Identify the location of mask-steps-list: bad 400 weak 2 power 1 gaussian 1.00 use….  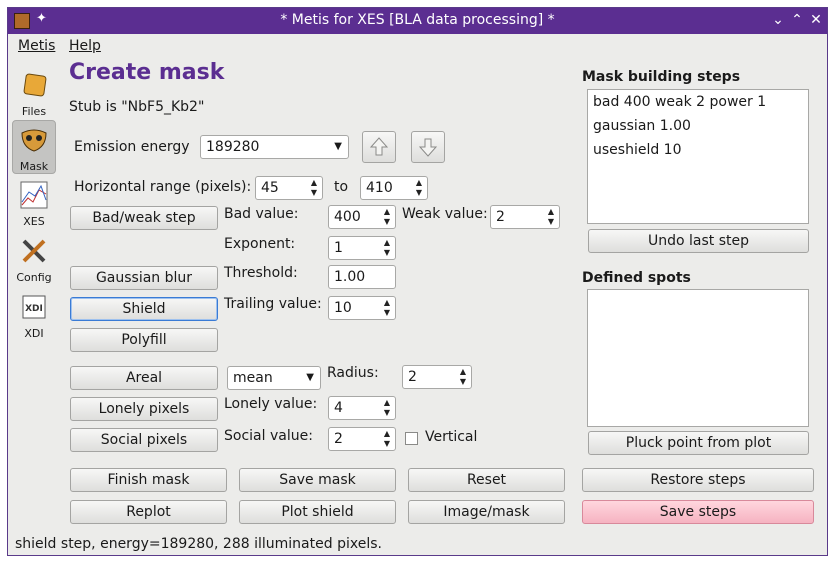
(698, 156).